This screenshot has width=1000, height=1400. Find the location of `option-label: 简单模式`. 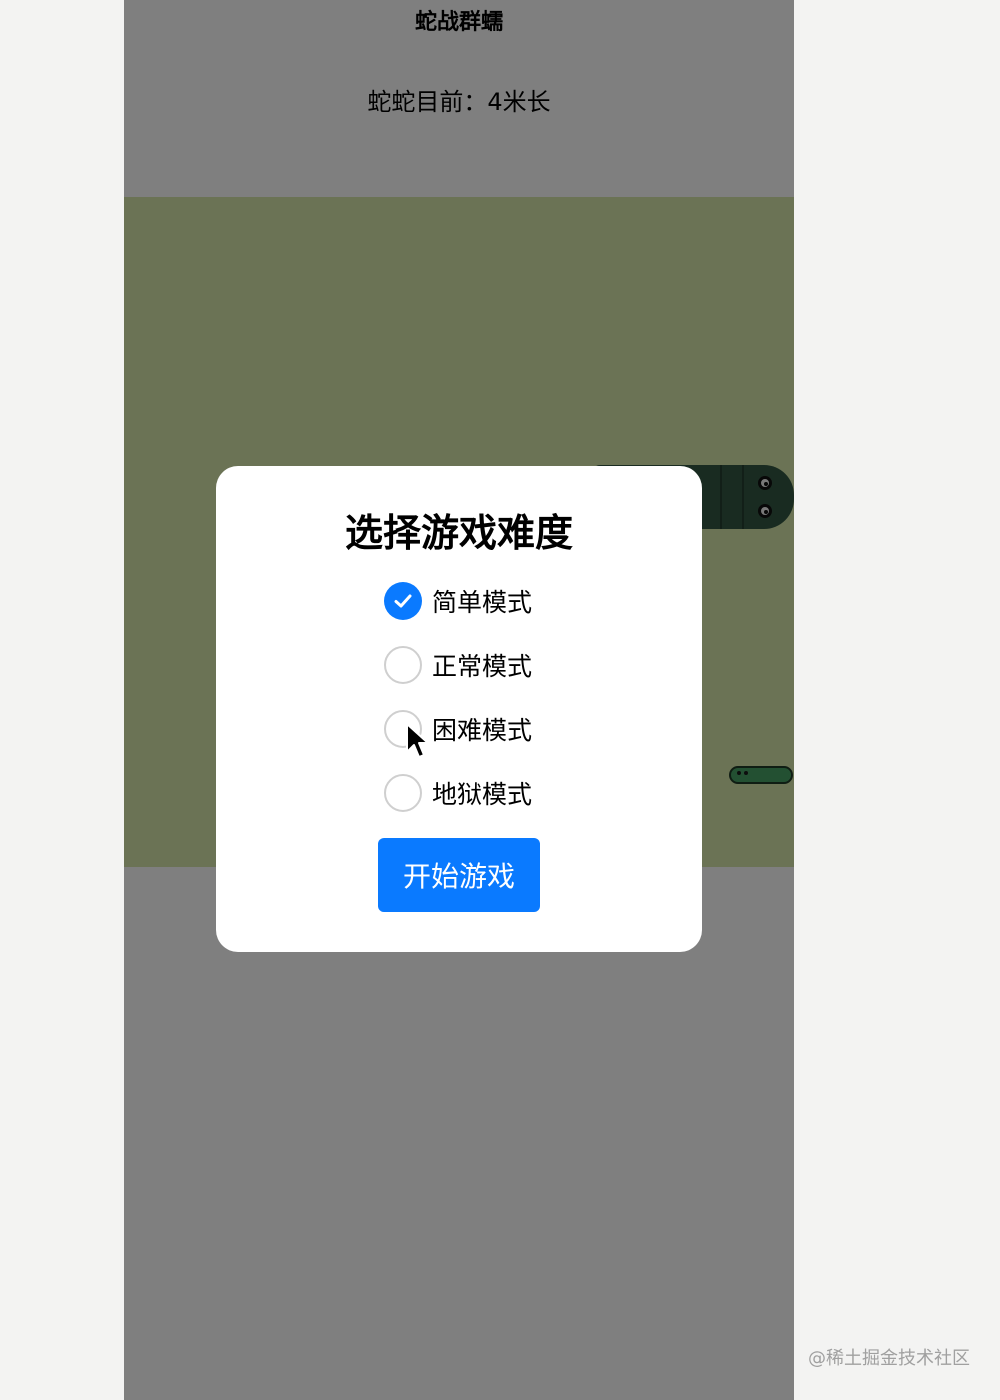

option-label: 简单模式 is located at coordinates (482, 602).